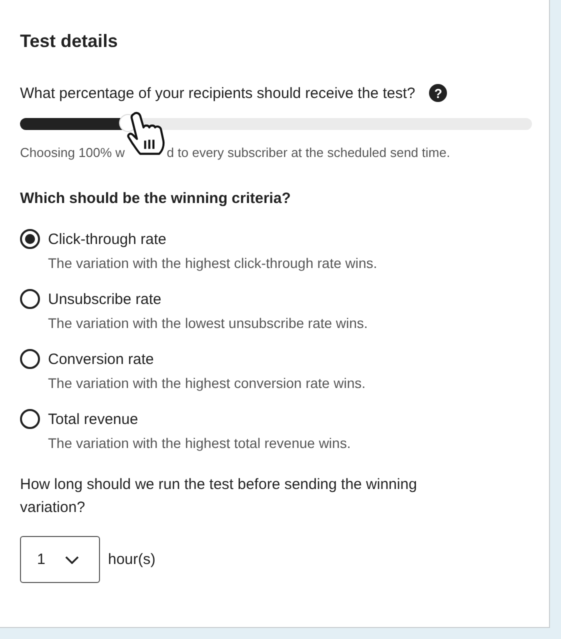  Describe the element at coordinates (200, 443) in the screenshot. I see `option-description: The variation with the highest total revenue wins.` at that location.